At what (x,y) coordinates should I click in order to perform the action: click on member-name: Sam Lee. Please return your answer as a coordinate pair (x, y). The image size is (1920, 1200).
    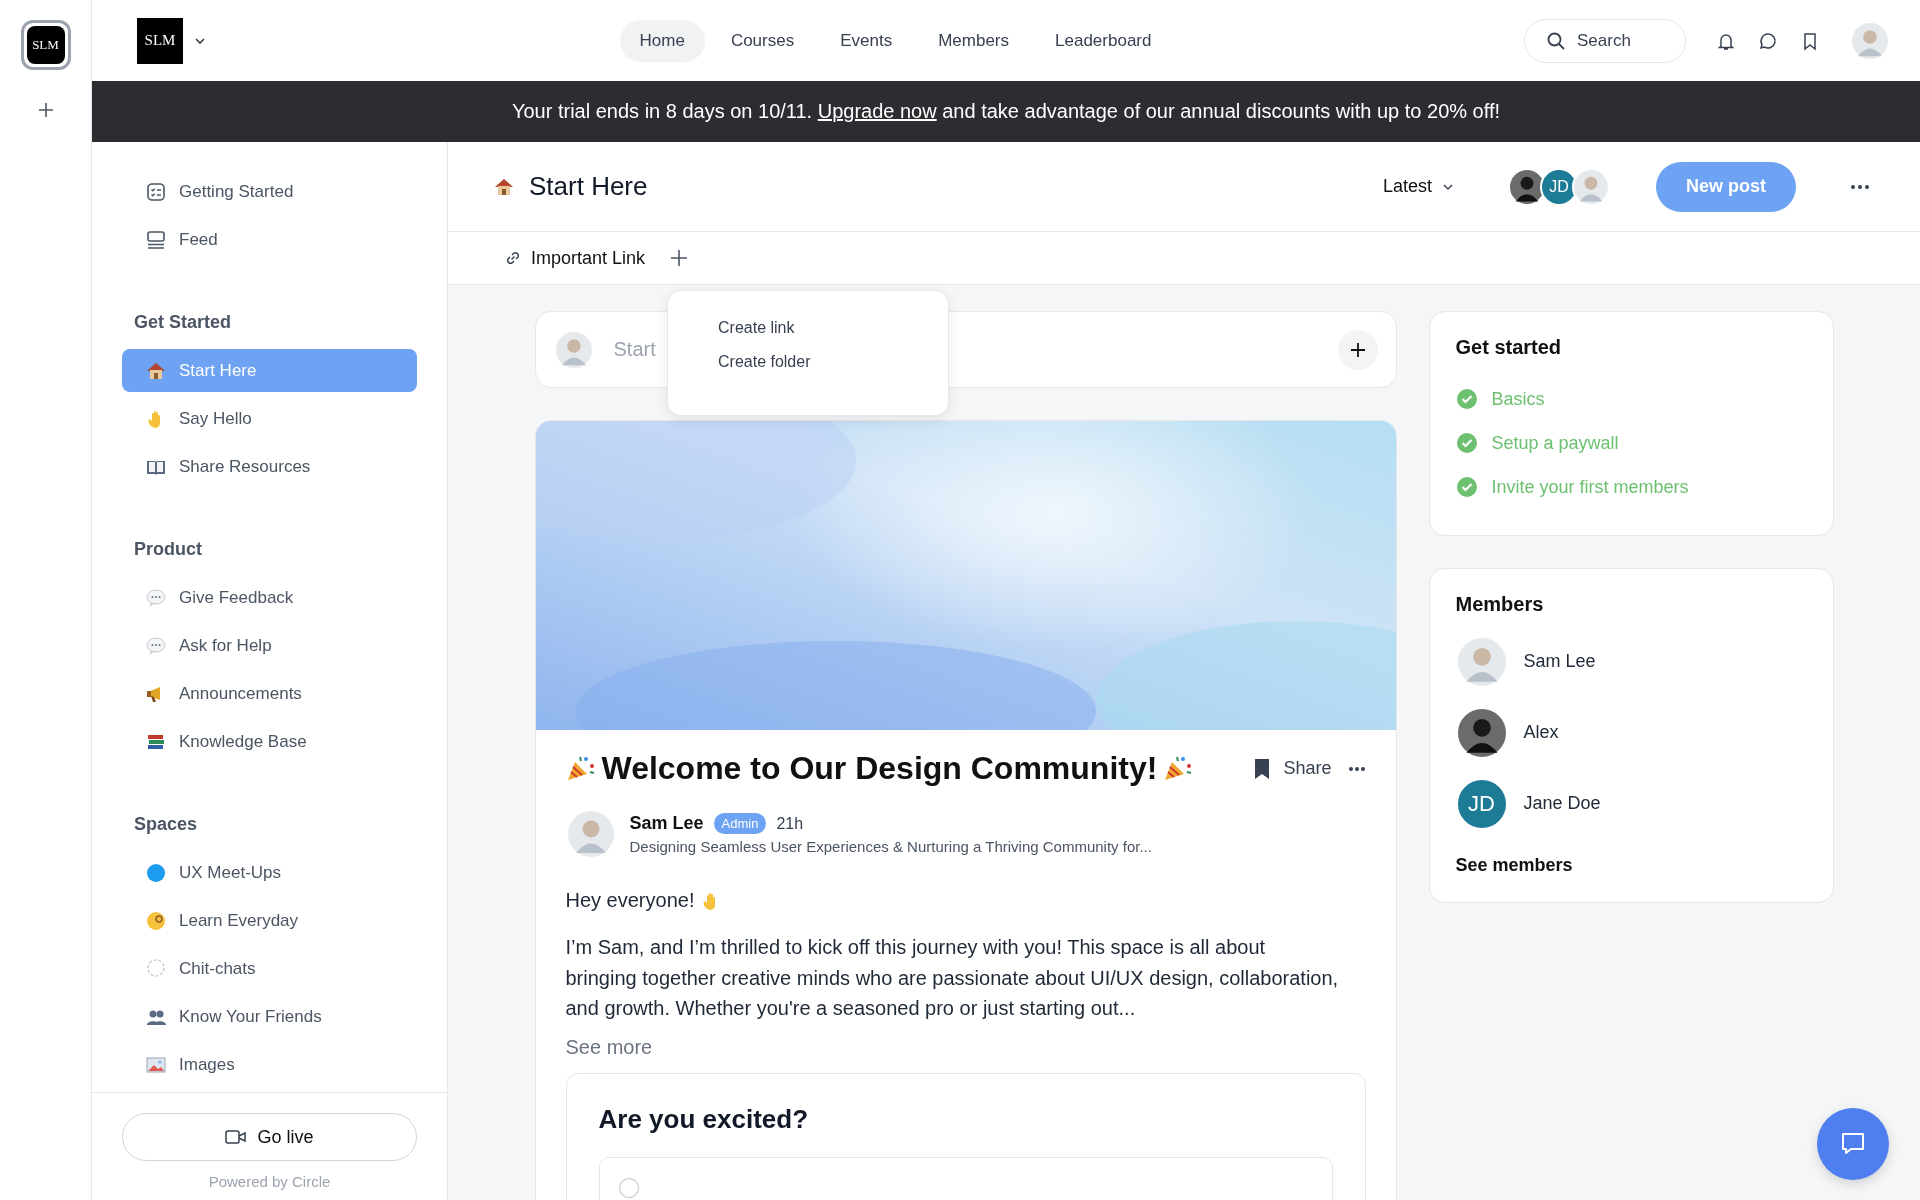
    Looking at the image, I should click on (1559, 661).